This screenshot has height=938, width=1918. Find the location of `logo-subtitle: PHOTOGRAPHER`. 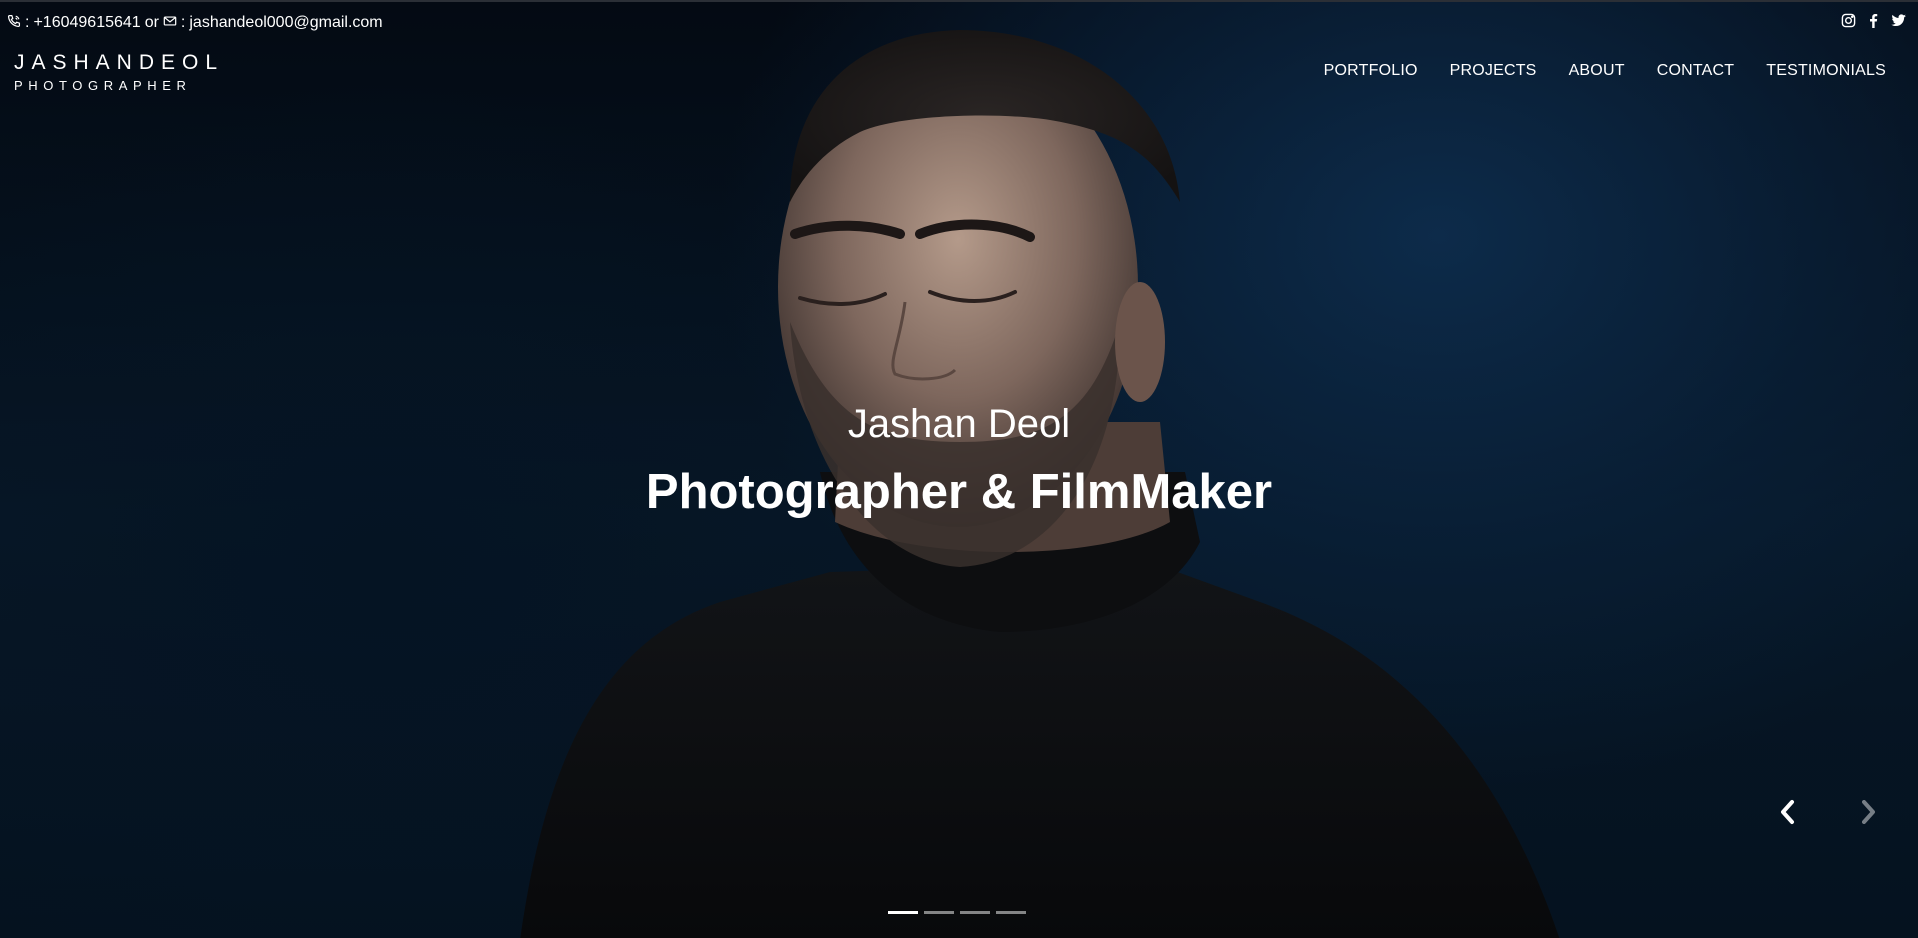

logo-subtitle: PHOTOGRAPHER is located at coordinates (103, 85).